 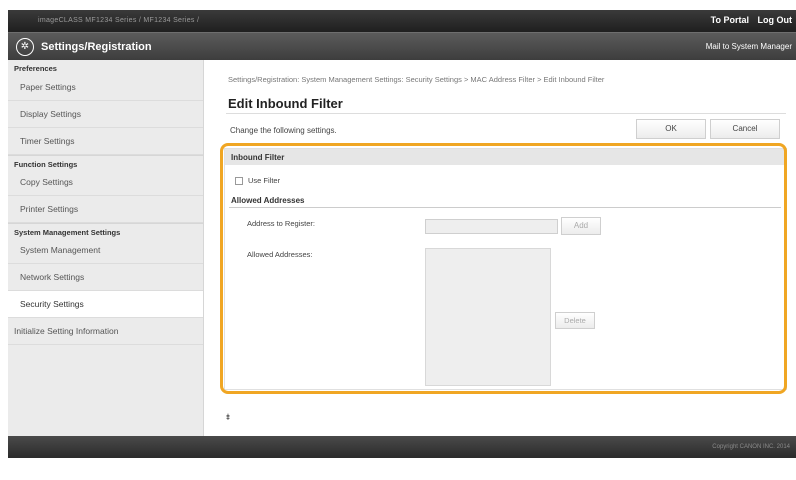 I want to click on allowed-addresses-divider, so click(x=505, y=207).